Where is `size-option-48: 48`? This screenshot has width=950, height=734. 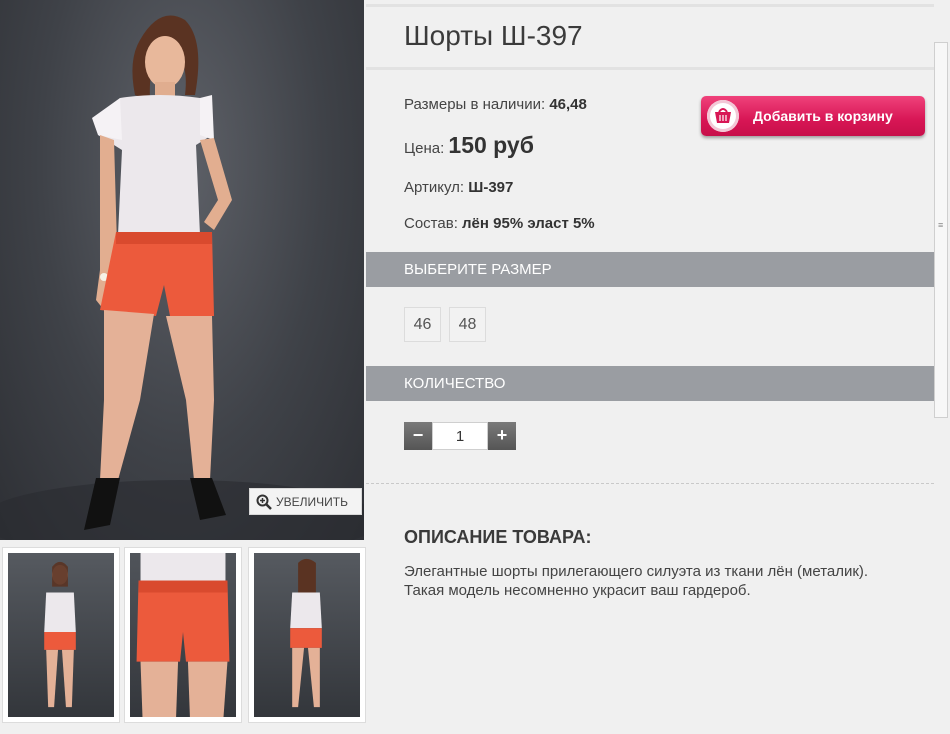
size-option-48: 48 is located at coordinates (467, 324).